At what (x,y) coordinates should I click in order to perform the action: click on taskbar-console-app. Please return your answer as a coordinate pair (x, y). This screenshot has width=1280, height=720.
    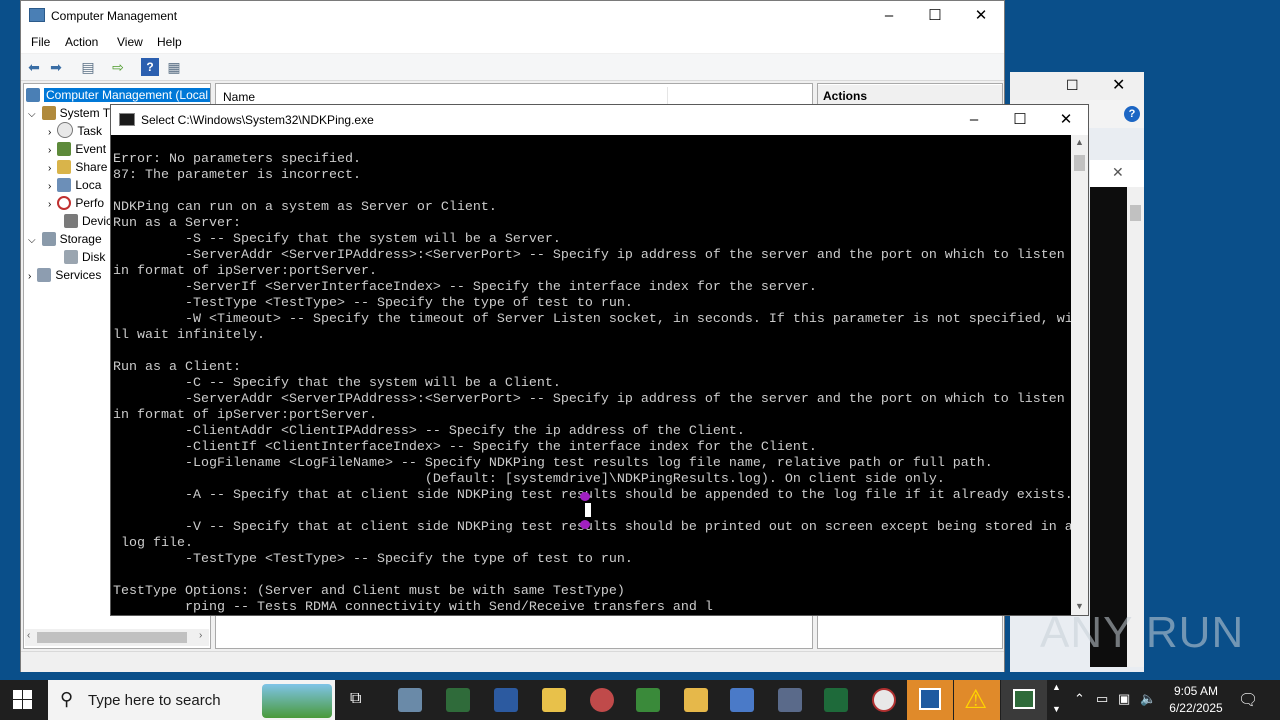
    Looking at the image, I should click on (1024, 700).